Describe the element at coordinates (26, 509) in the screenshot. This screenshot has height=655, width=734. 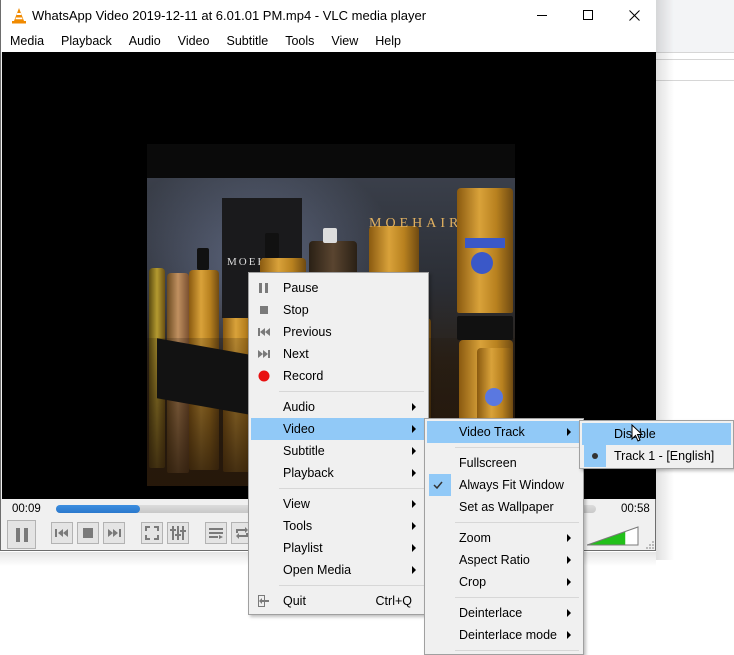
I see `elapsed-time: 00:09` at that location.